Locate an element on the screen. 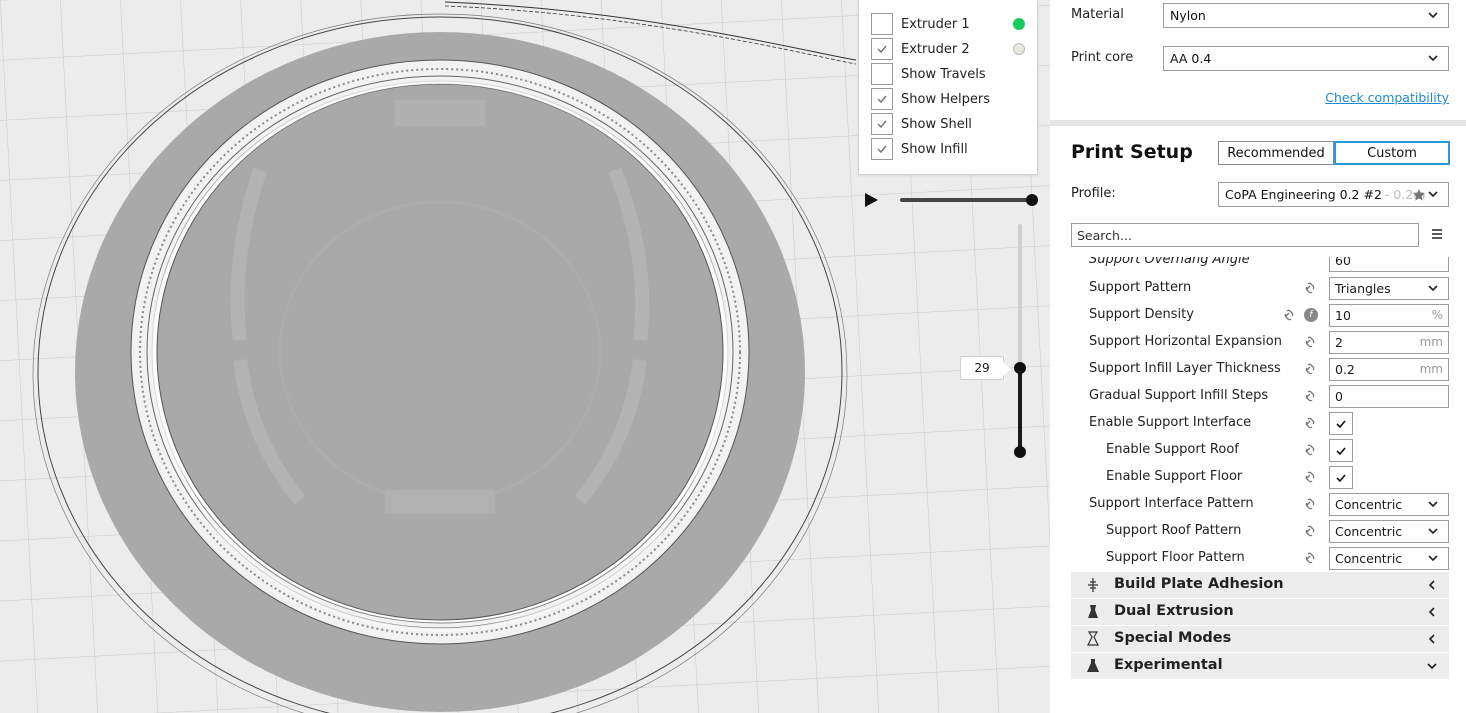 This screenshot has height=713, width=1466. show-travels-label: Show Travels is located at coordinates (943, 74).